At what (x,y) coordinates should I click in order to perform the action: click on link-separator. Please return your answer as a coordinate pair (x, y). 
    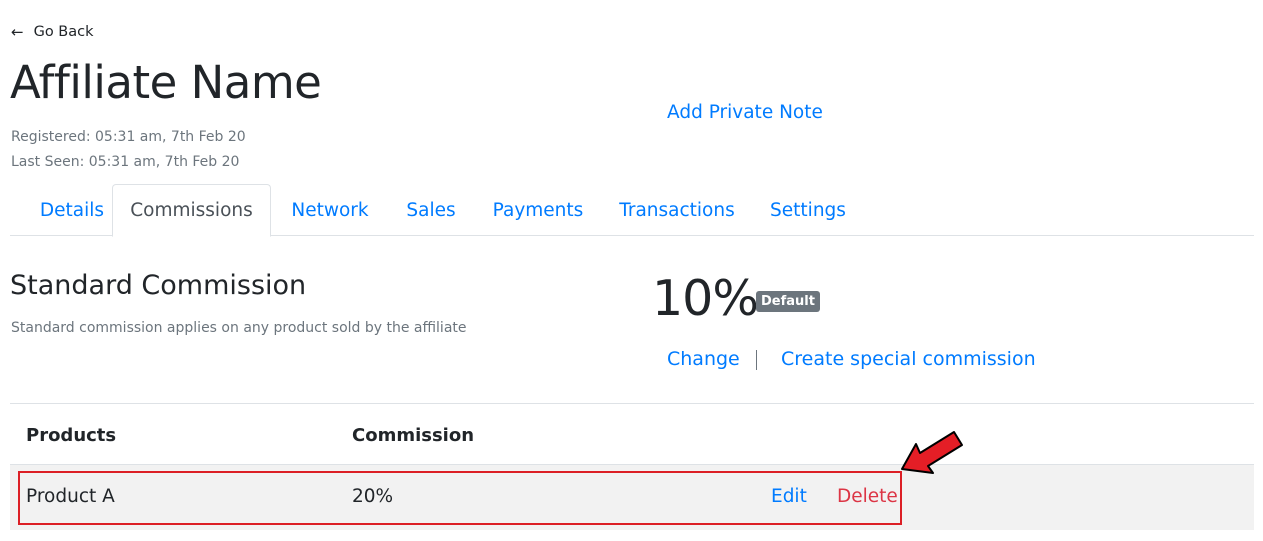
    Looking at the image, I should click on (756, 360).